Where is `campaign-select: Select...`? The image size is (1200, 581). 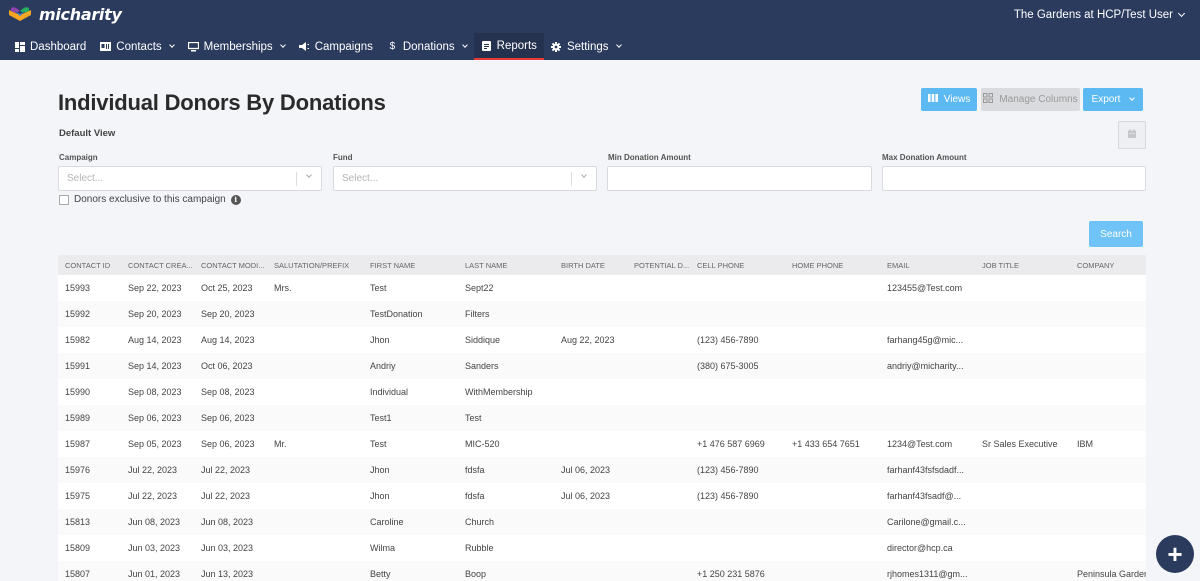 campaign-select: Select... is located at coordinates (190, 178).